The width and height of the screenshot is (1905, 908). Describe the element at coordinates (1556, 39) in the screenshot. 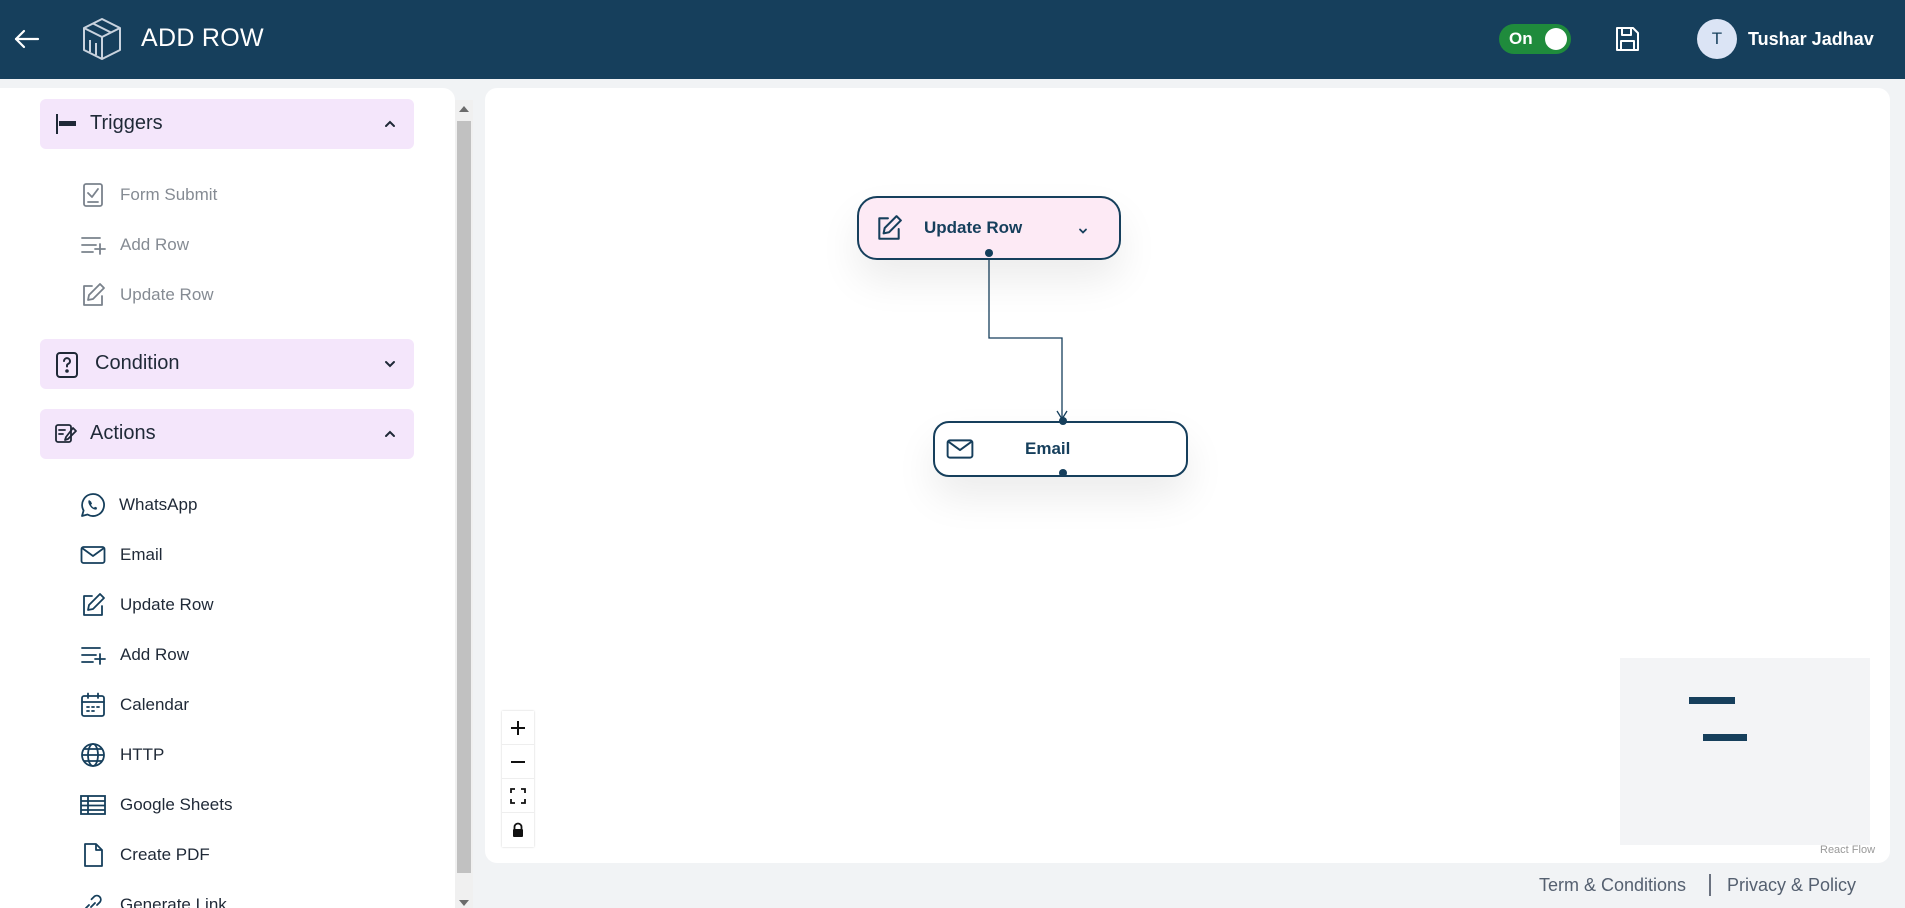

I see `toggle-knob` at that location.